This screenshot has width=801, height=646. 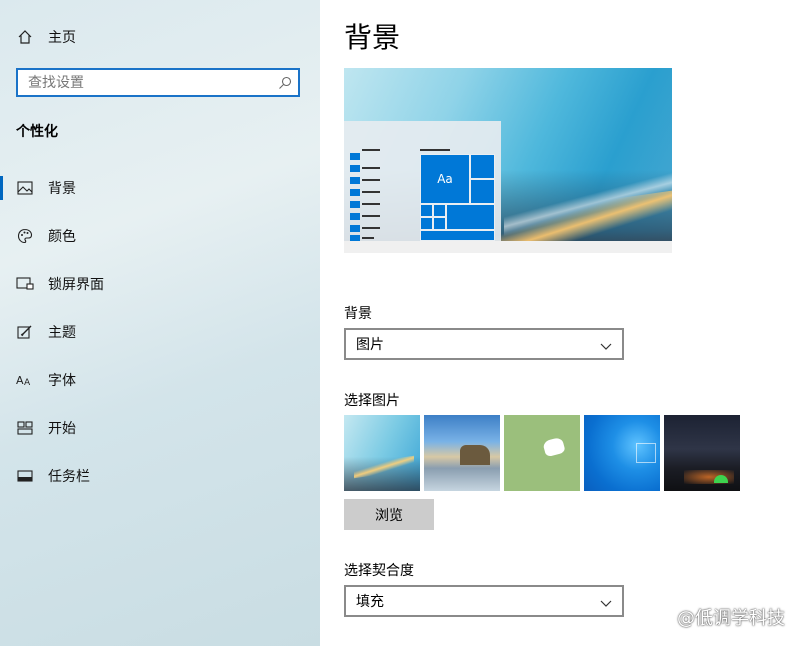 I want to click on fit-label: 选择契合度, so click(x=379, y=571).